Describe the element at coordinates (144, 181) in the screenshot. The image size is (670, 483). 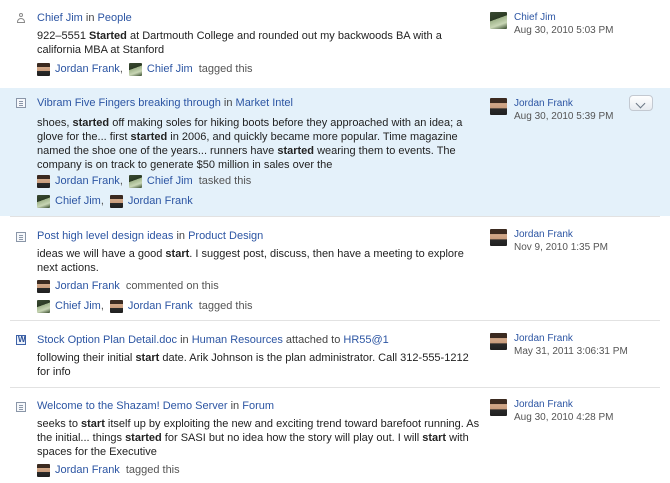
I see `activity-line: Jordan Frank, Chief Jim tasked this` at that location.